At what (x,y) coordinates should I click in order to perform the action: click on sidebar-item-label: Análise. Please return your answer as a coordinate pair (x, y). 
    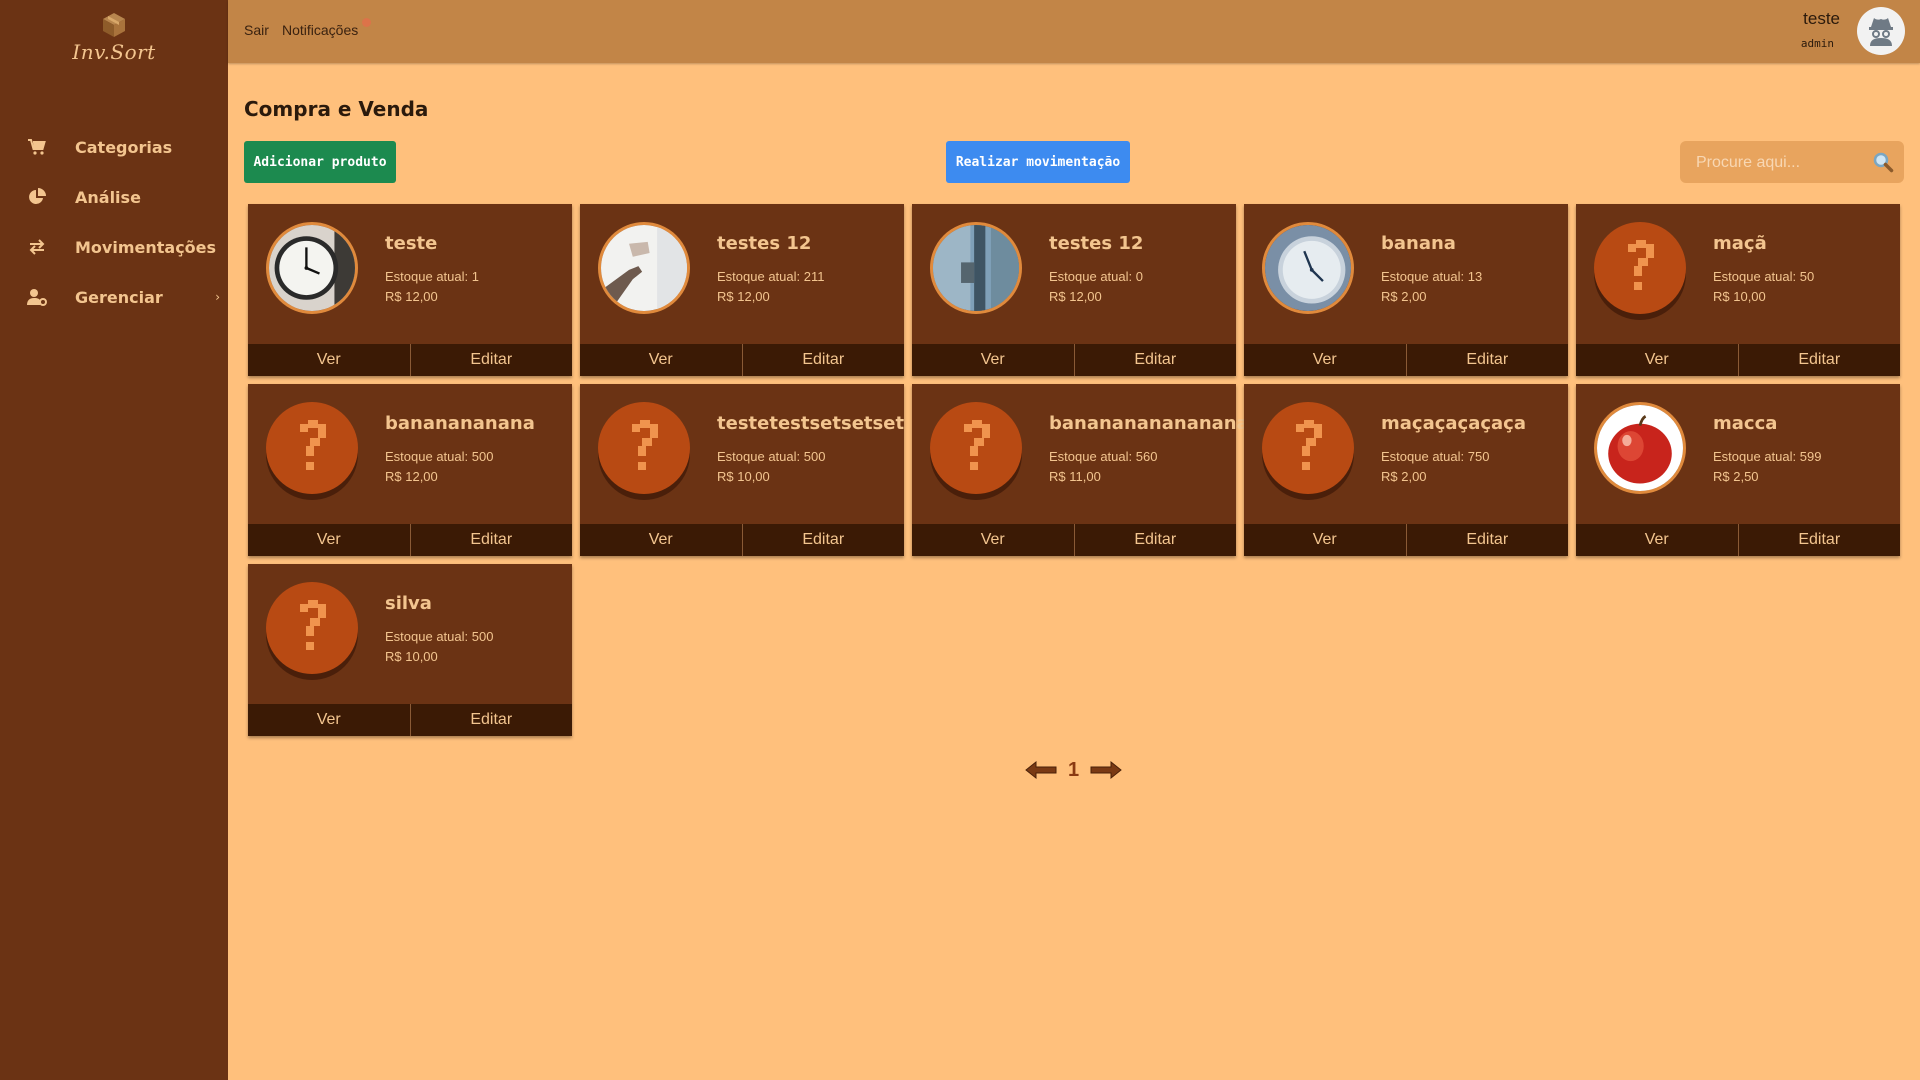
    Looking at the image, I should click on (108, 197).